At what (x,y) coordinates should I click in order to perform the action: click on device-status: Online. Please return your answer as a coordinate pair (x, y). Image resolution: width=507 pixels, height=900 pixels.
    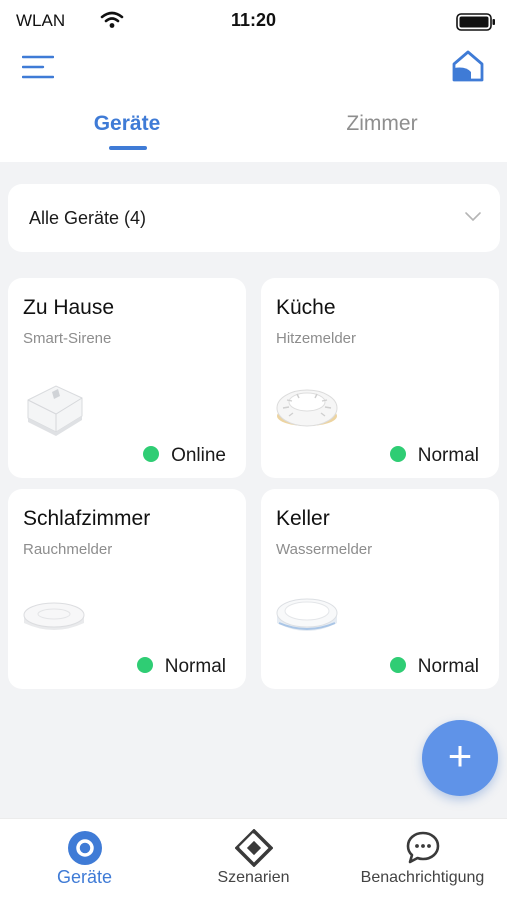
    Looking at the image, I should click on (184, 456).